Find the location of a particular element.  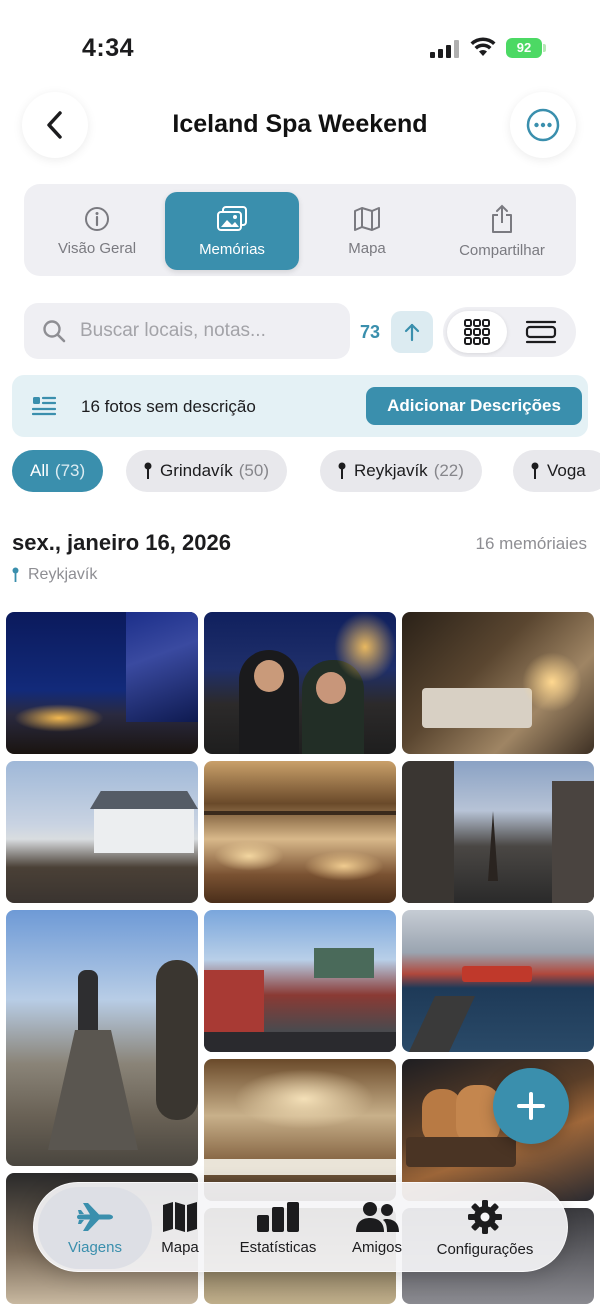

section-date: sex., janeiro 16, 2026 is located at coordinates (121, 542).